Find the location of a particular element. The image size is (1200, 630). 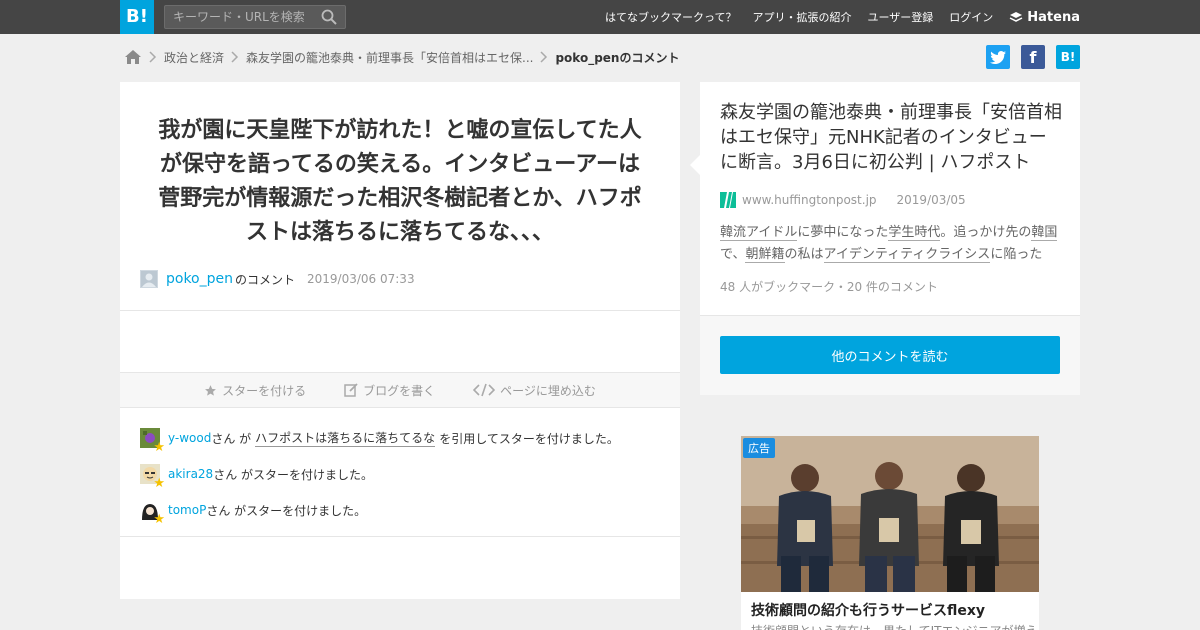

excerpt-keyword: 韓流アイドル is located at coordinates (759, 233).